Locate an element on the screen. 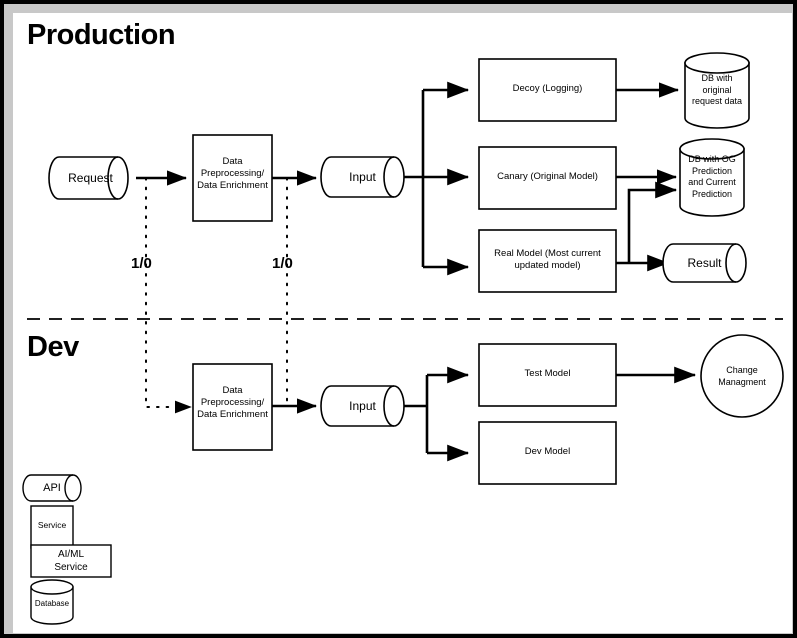  node-canary is located at coordinates (547, 178).